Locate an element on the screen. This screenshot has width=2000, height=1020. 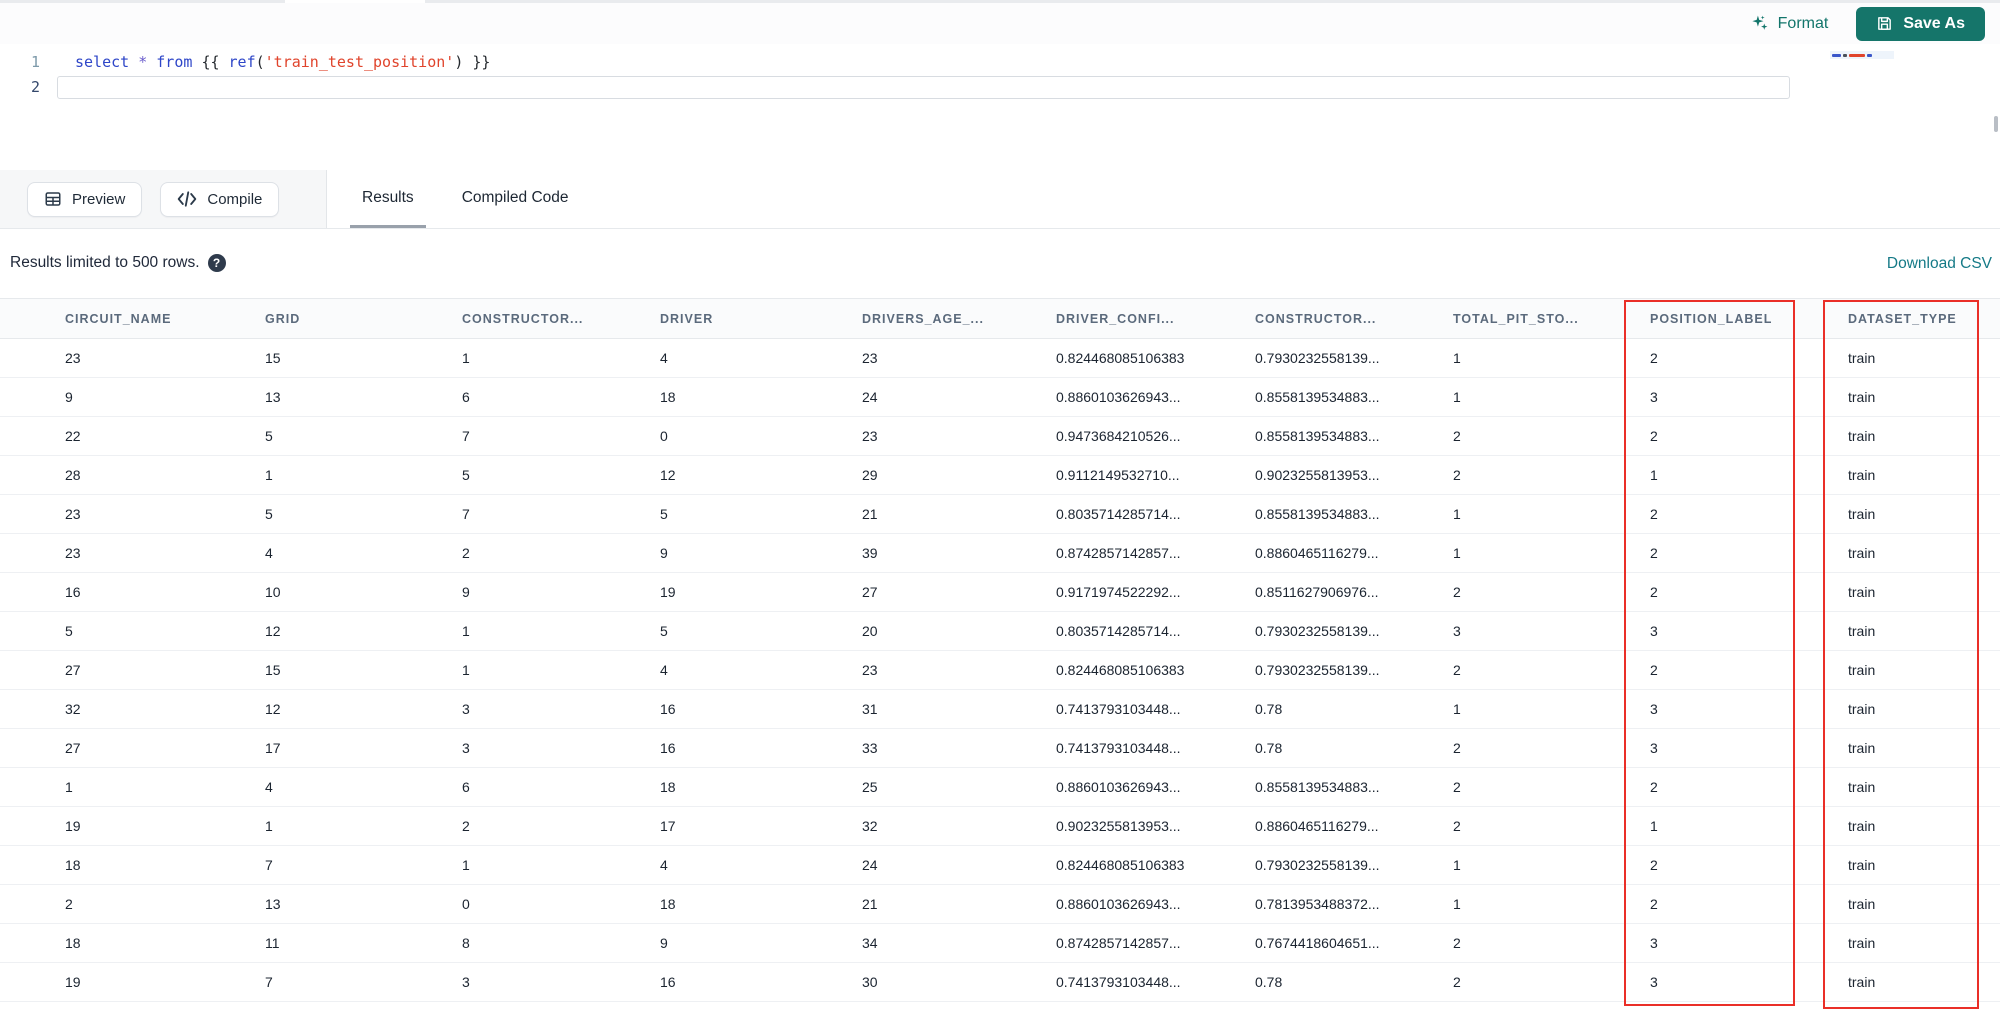
code-token: select is located at coordinates (102, 62).